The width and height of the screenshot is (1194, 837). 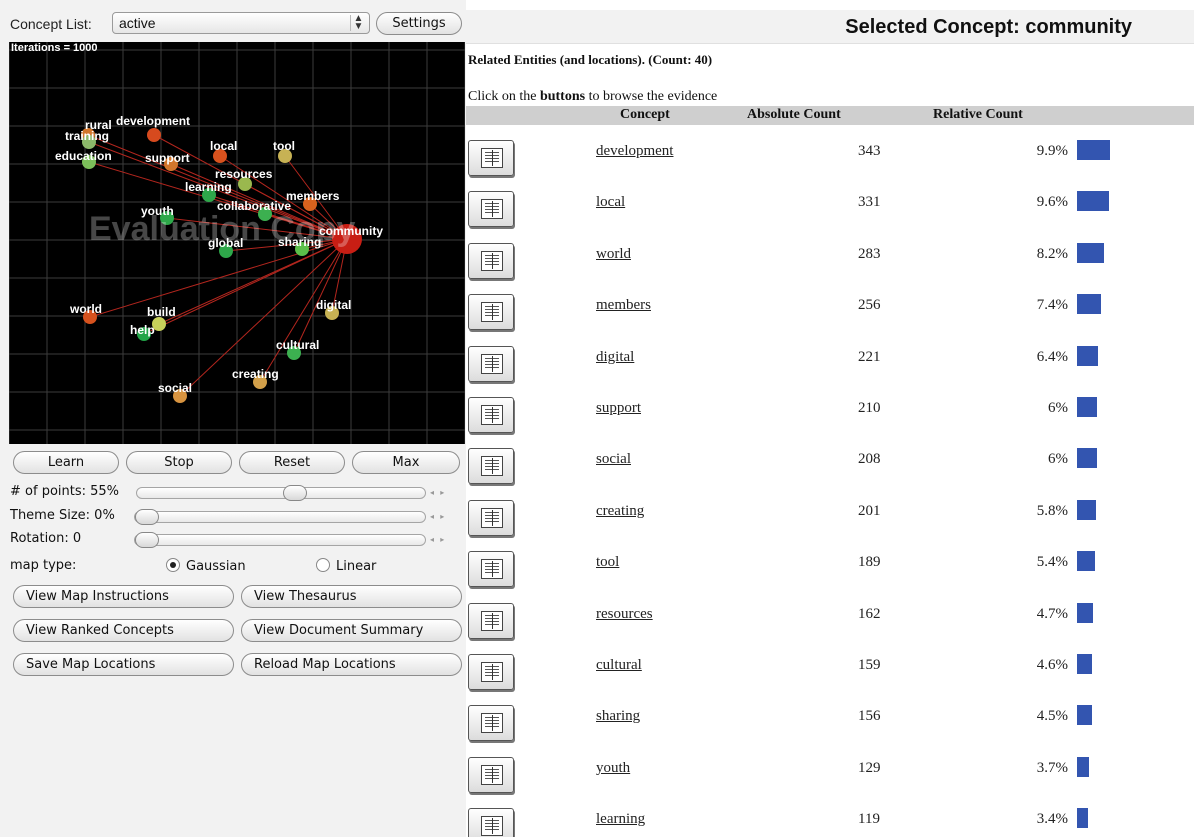 What do you see at coordinates (830, 729) in the screenshot?
I see `table-row: sharing 156 4.5%` at bounding box center [830, 729].